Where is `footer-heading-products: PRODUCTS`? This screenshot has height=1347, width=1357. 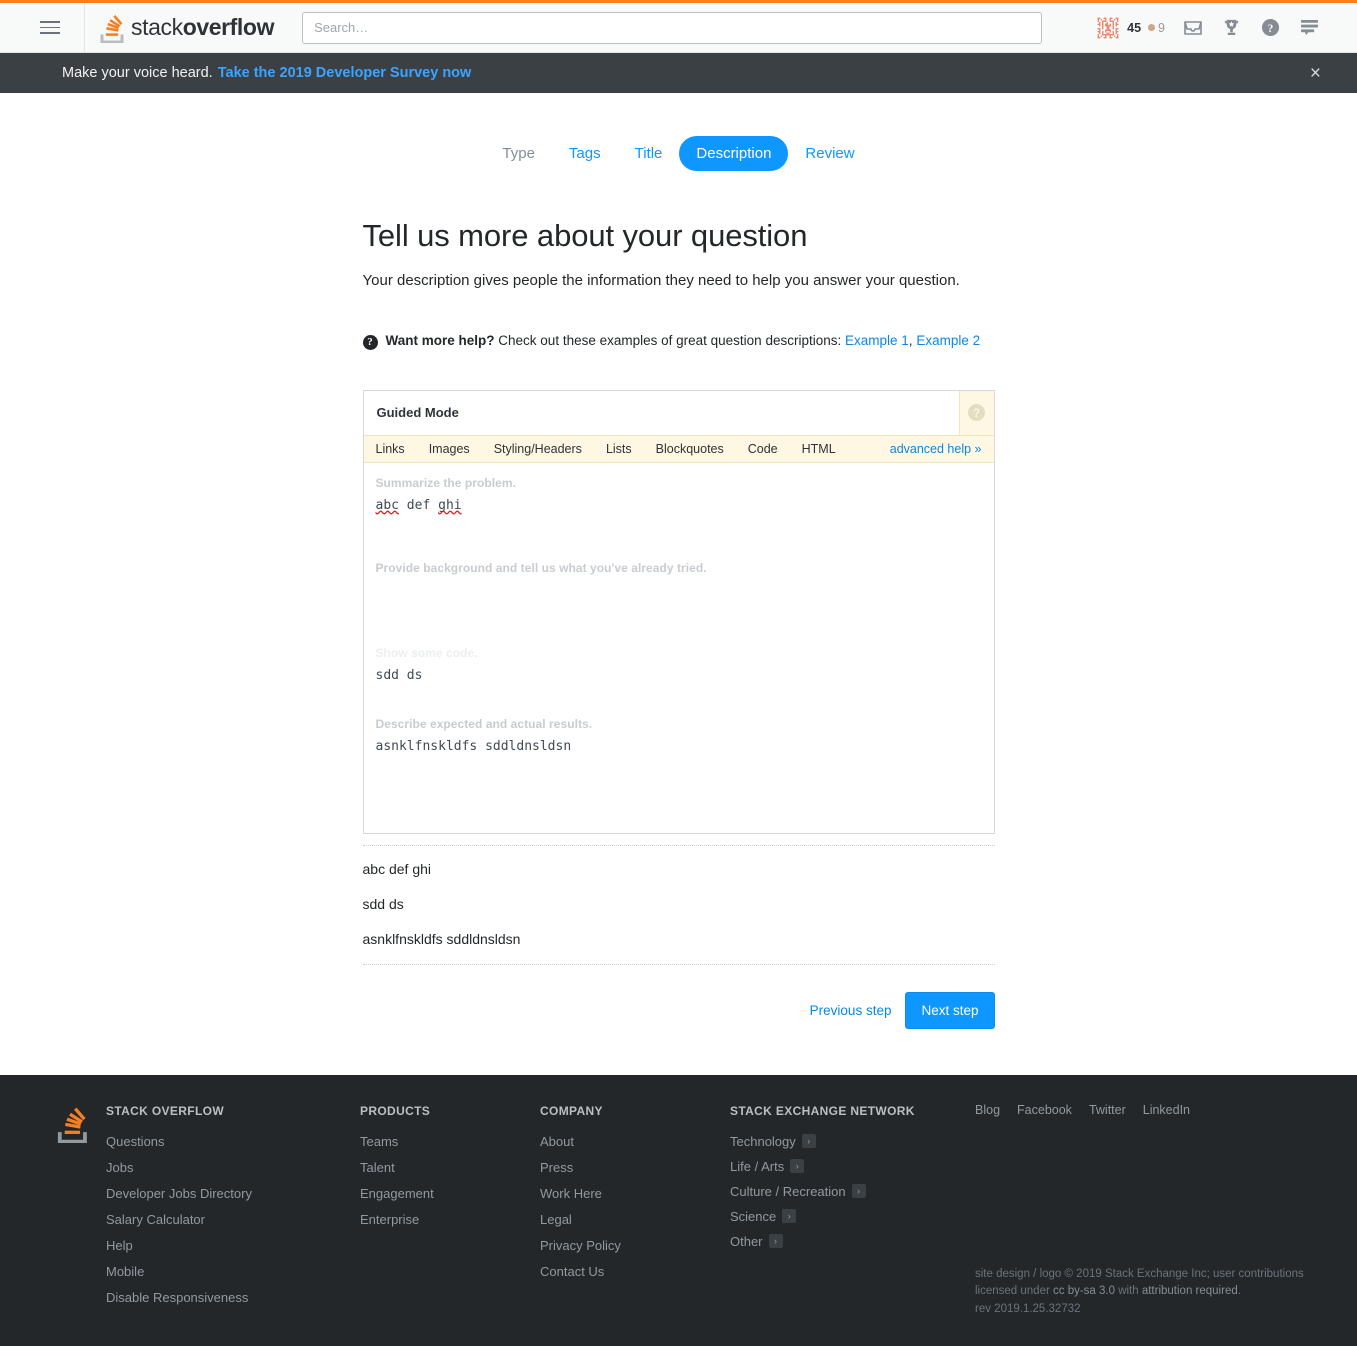 footer-heading-products: PRODUCTS is located at coordinates (395, 1111).